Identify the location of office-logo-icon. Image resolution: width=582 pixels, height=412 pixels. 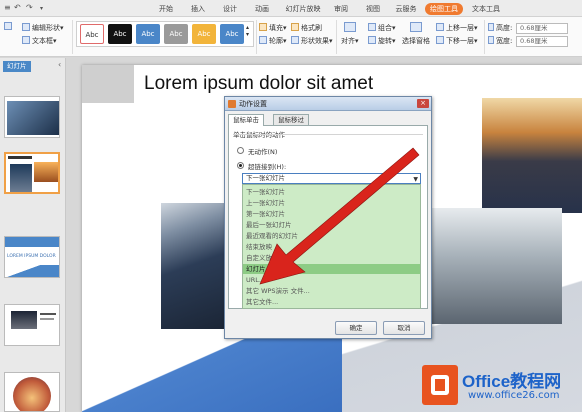
(440, 385).